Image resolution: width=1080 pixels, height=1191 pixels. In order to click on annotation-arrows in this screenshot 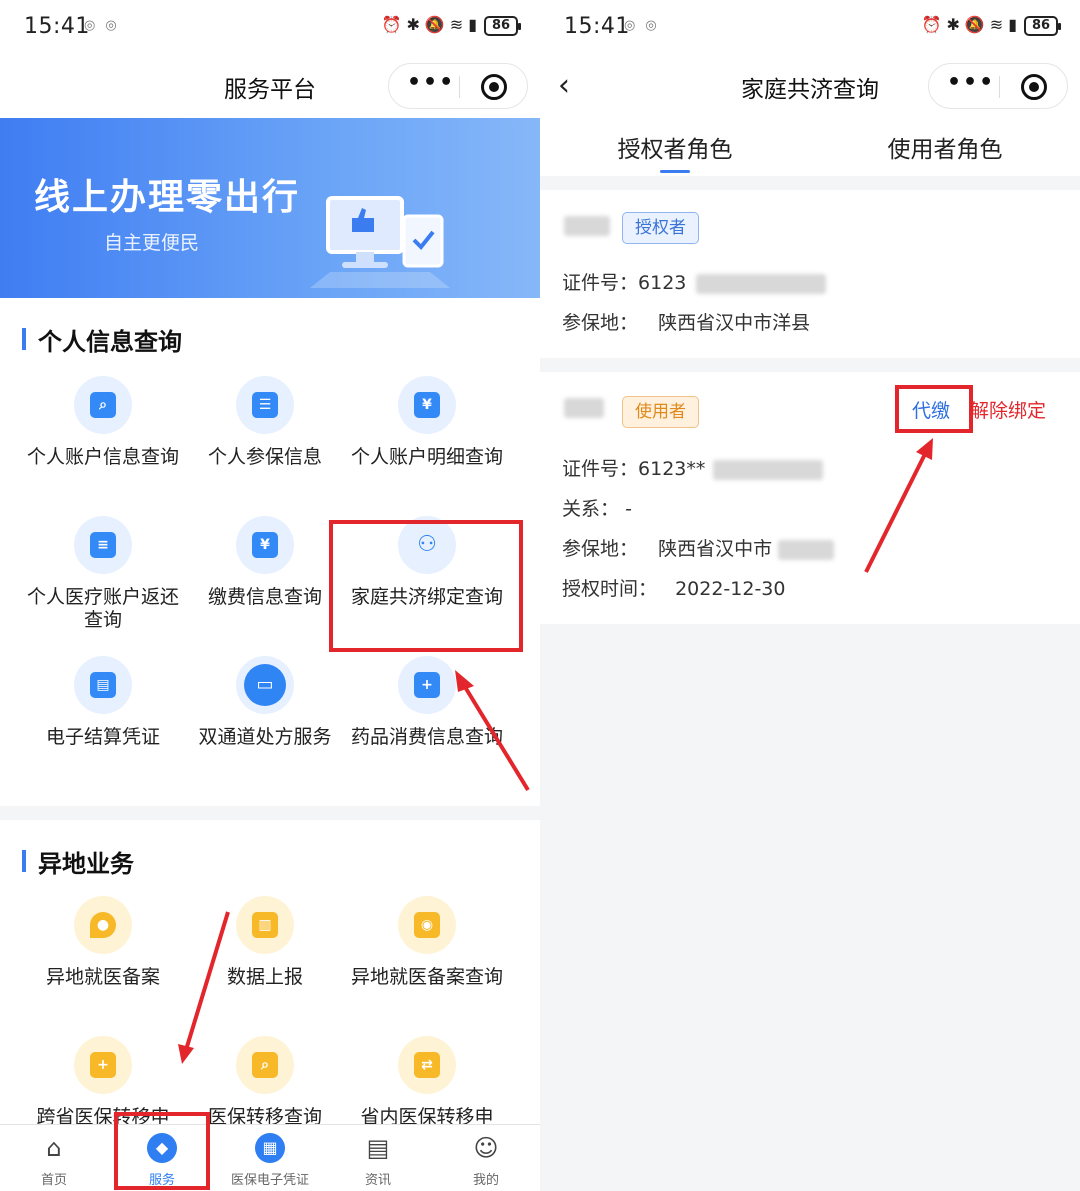, I will do `click(354, 867)`.